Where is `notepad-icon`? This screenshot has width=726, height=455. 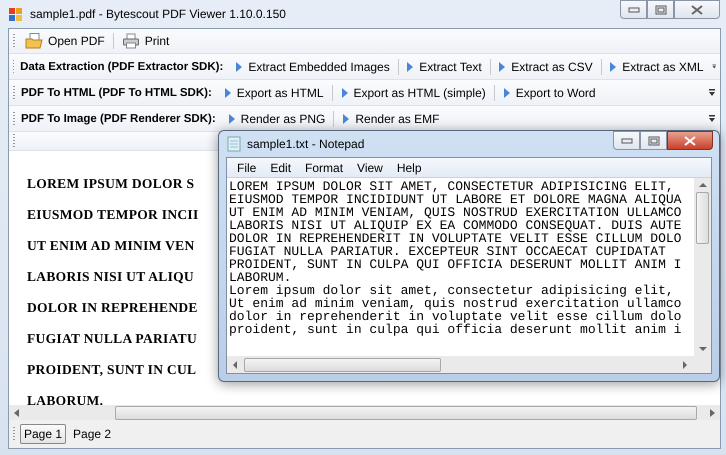
notepad-icon is located at coordinates (234, 144).